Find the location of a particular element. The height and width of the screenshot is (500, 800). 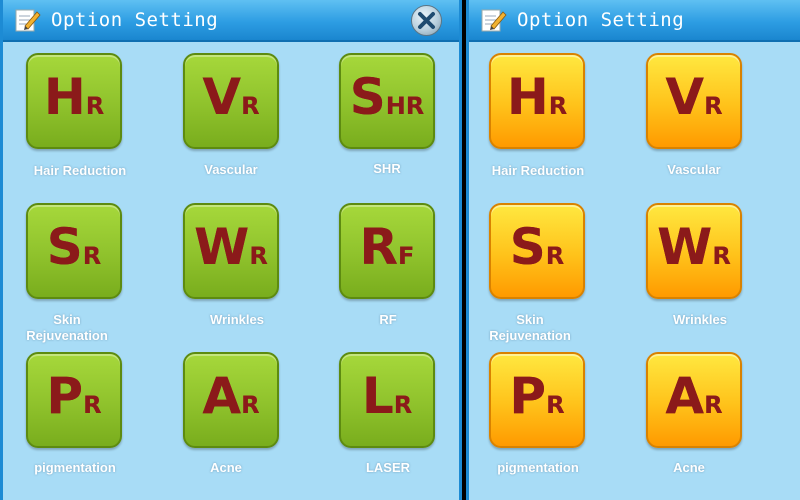

shr-label: SHR is located at coordinates (387, 168).